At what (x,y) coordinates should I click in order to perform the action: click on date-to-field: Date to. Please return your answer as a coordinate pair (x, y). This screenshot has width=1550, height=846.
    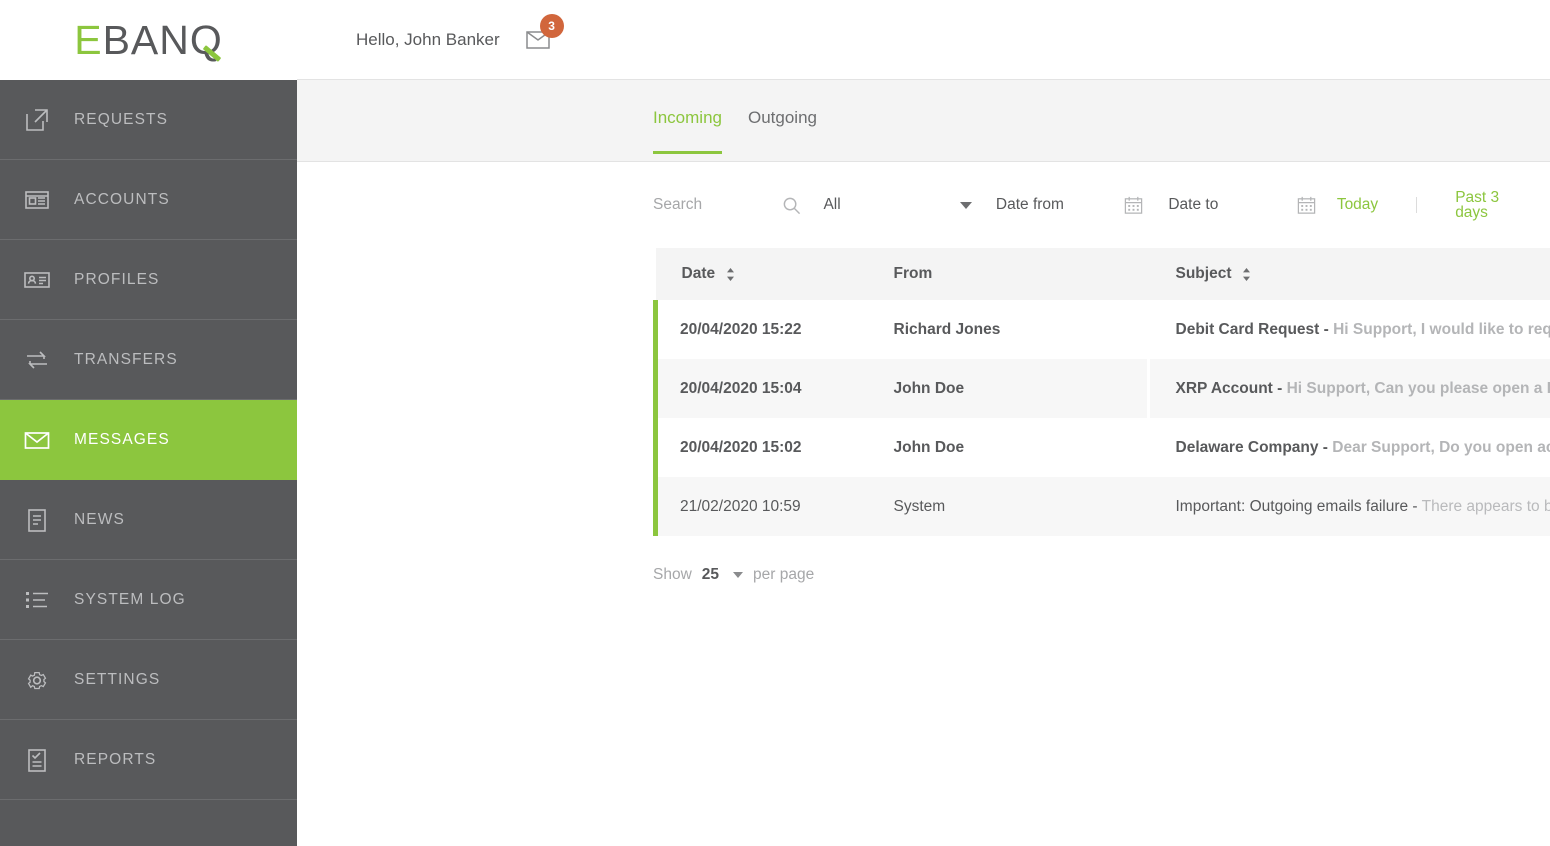
    Looking at the image, I should click on (1242, 205).